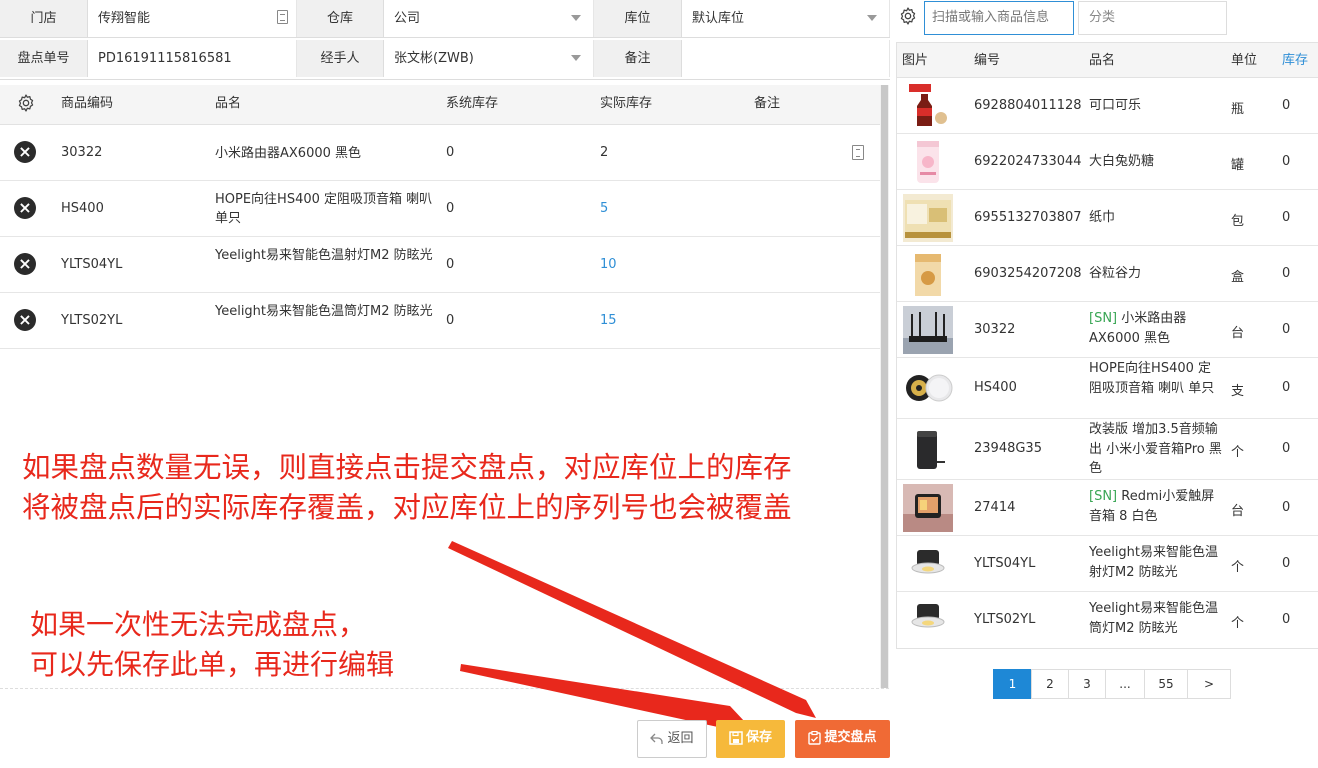  What do you see at coordinates (736, 737) in the screenshot?
I see `save-icon` at bounding box center [736, 737].